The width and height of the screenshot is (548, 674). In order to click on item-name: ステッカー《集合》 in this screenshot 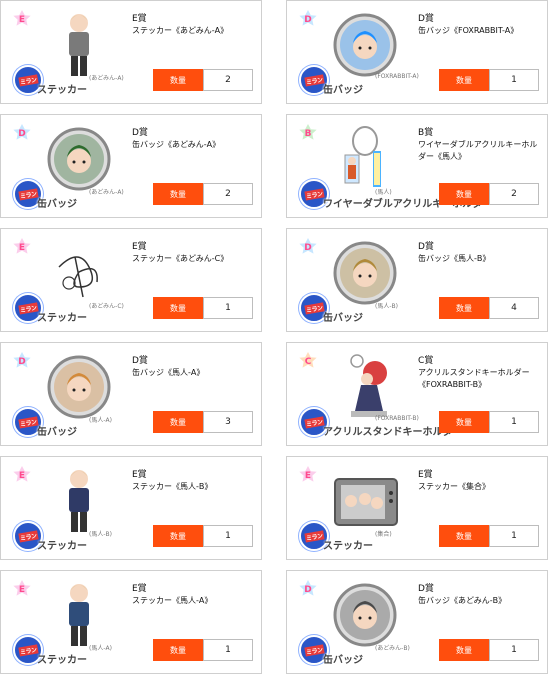, I will do `click(454, 486)`.